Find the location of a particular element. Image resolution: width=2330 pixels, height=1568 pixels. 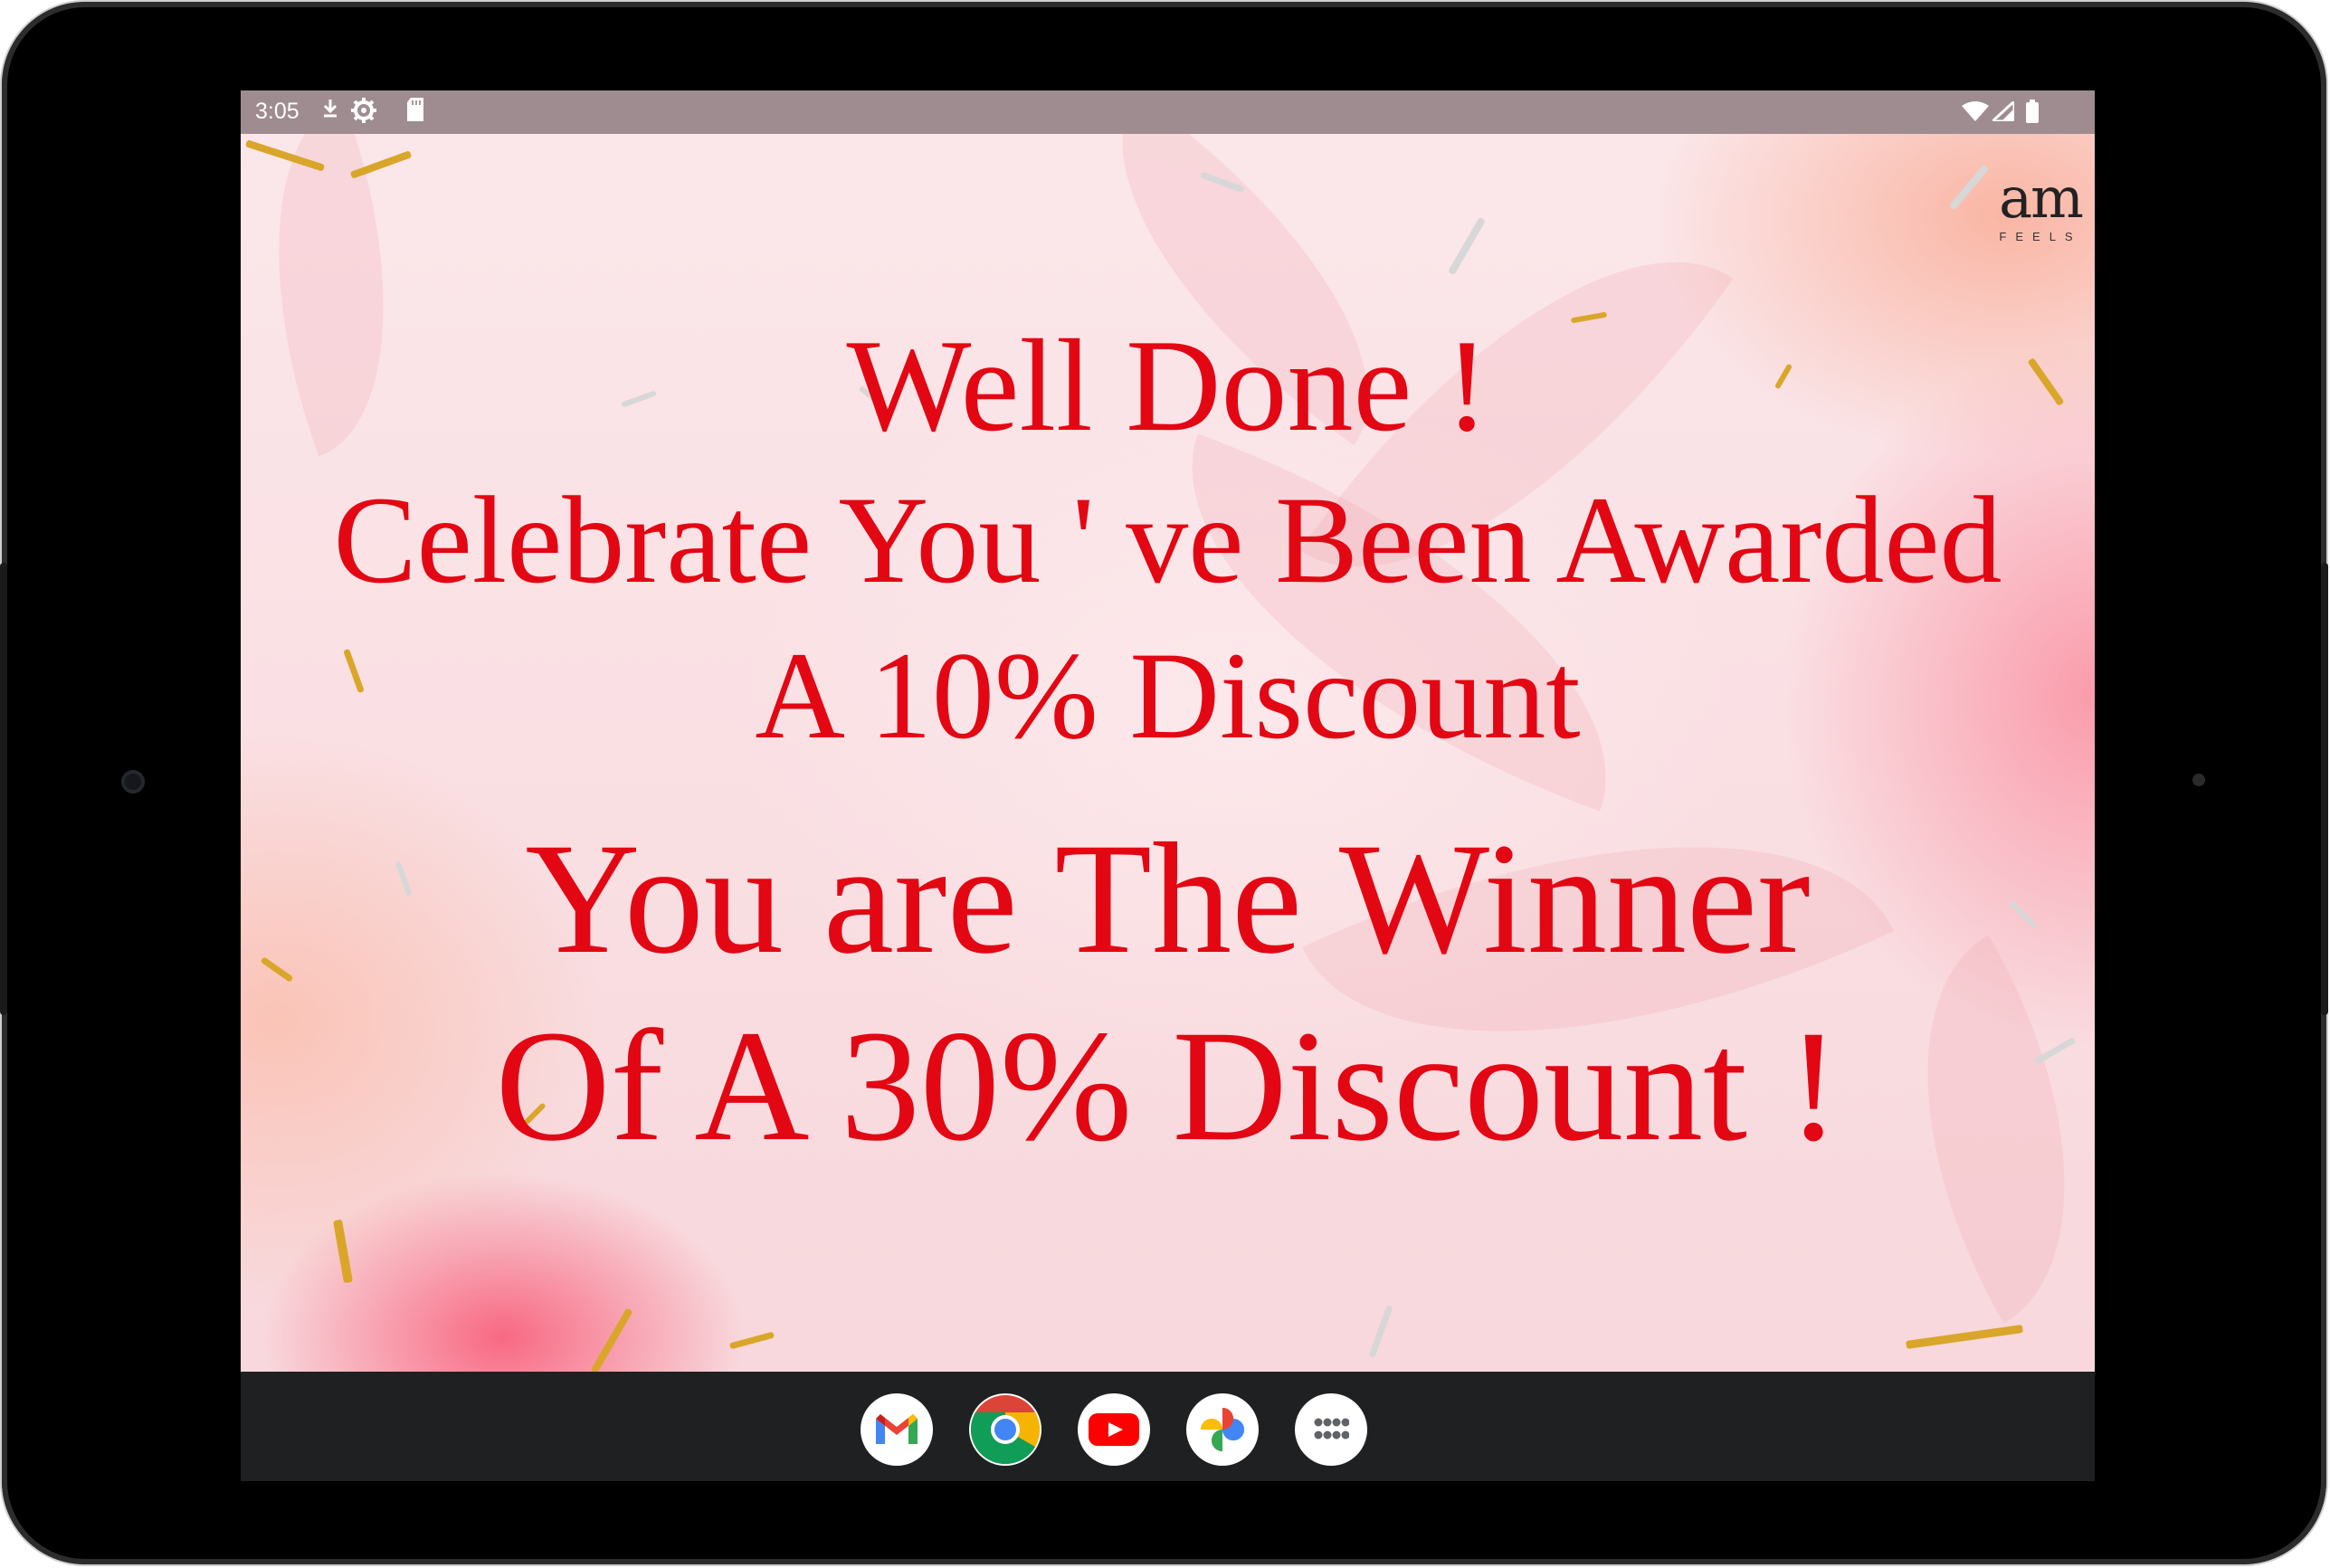

app-drawer-icon is located at coordinates (1331, 1429).